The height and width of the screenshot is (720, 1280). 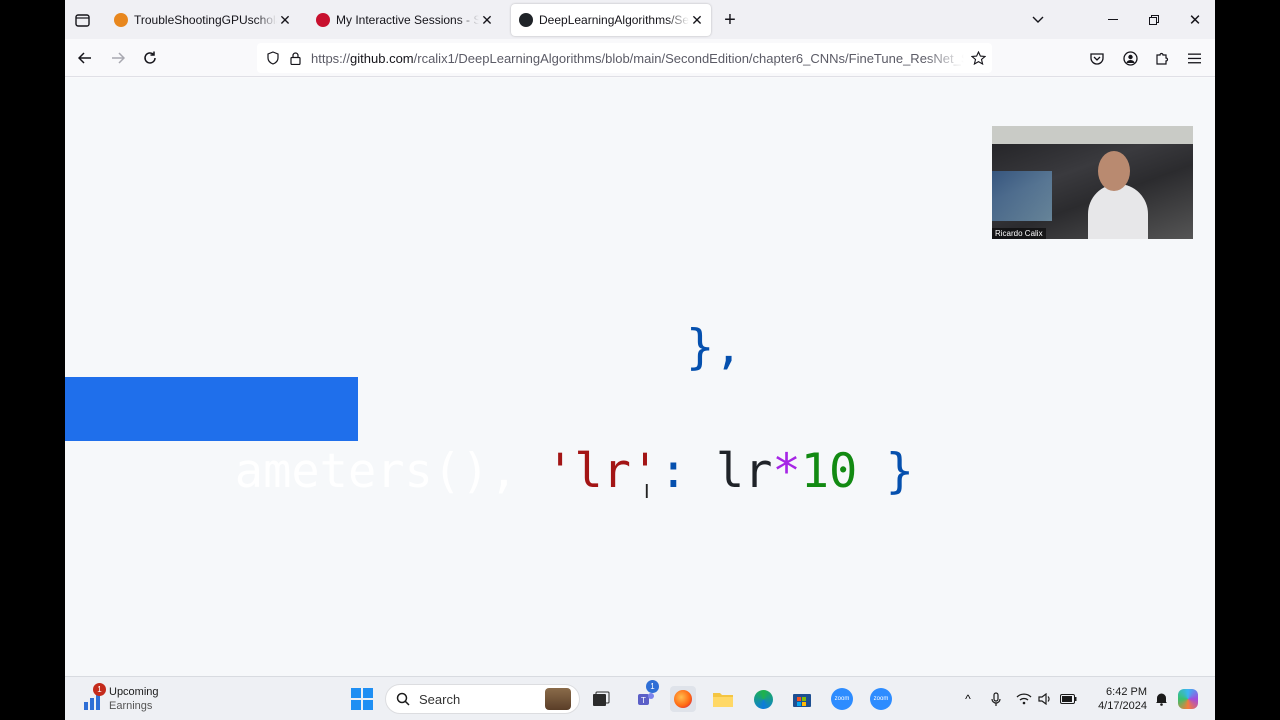 What do you see at coordinates (331, 58) in the screenshot?
I see `url-scheme: https://` at bounding box center [331, 58].